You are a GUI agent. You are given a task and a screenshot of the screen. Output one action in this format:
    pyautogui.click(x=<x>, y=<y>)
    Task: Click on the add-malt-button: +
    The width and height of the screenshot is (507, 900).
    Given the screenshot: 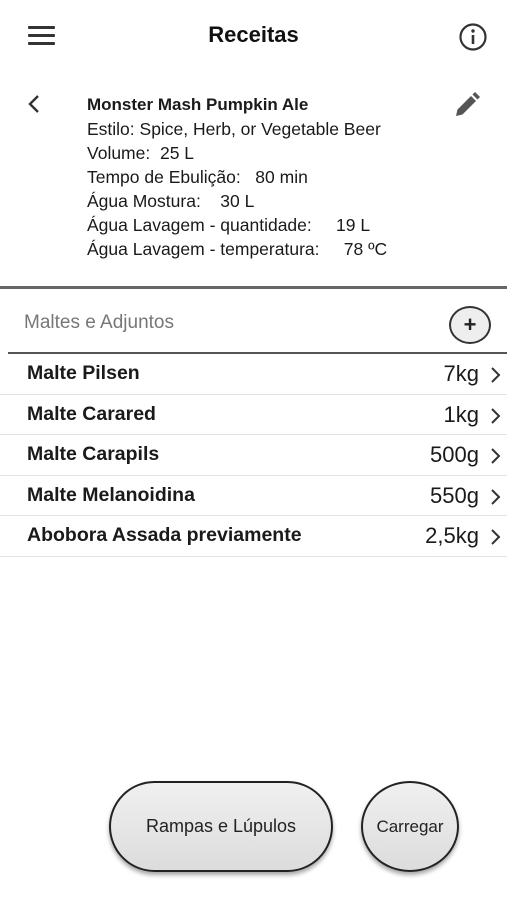 What is the action you would take?
    pyautogui.click(x=470, y=325)
    